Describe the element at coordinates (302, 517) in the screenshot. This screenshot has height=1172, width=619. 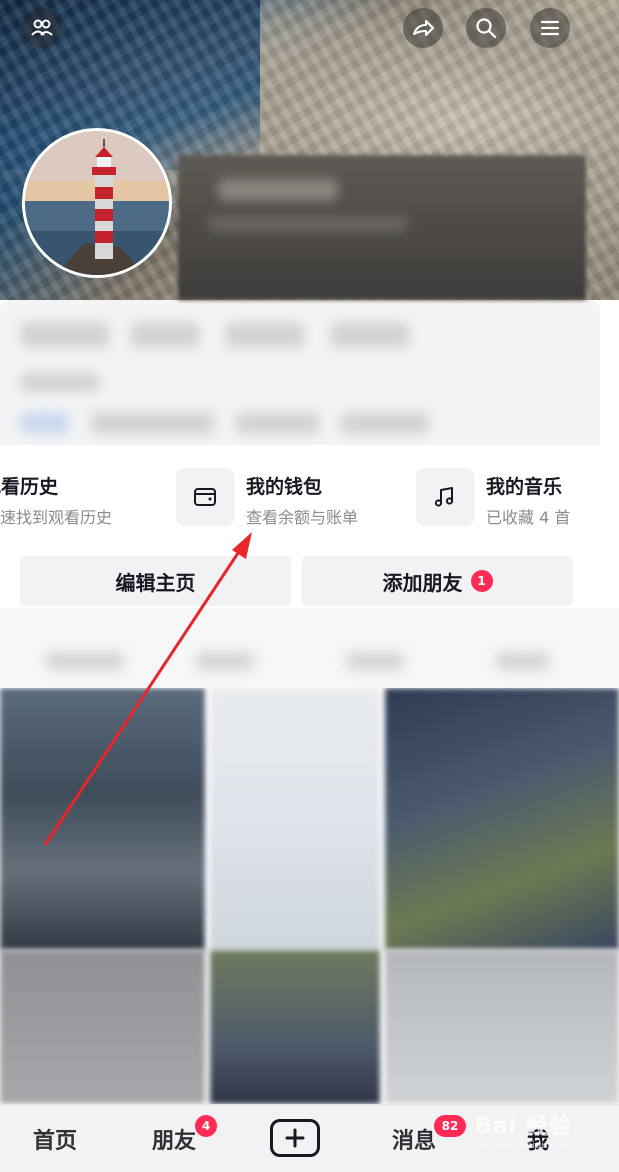
I see `shortcut-subtitle: 查看余额与账单` at that location.